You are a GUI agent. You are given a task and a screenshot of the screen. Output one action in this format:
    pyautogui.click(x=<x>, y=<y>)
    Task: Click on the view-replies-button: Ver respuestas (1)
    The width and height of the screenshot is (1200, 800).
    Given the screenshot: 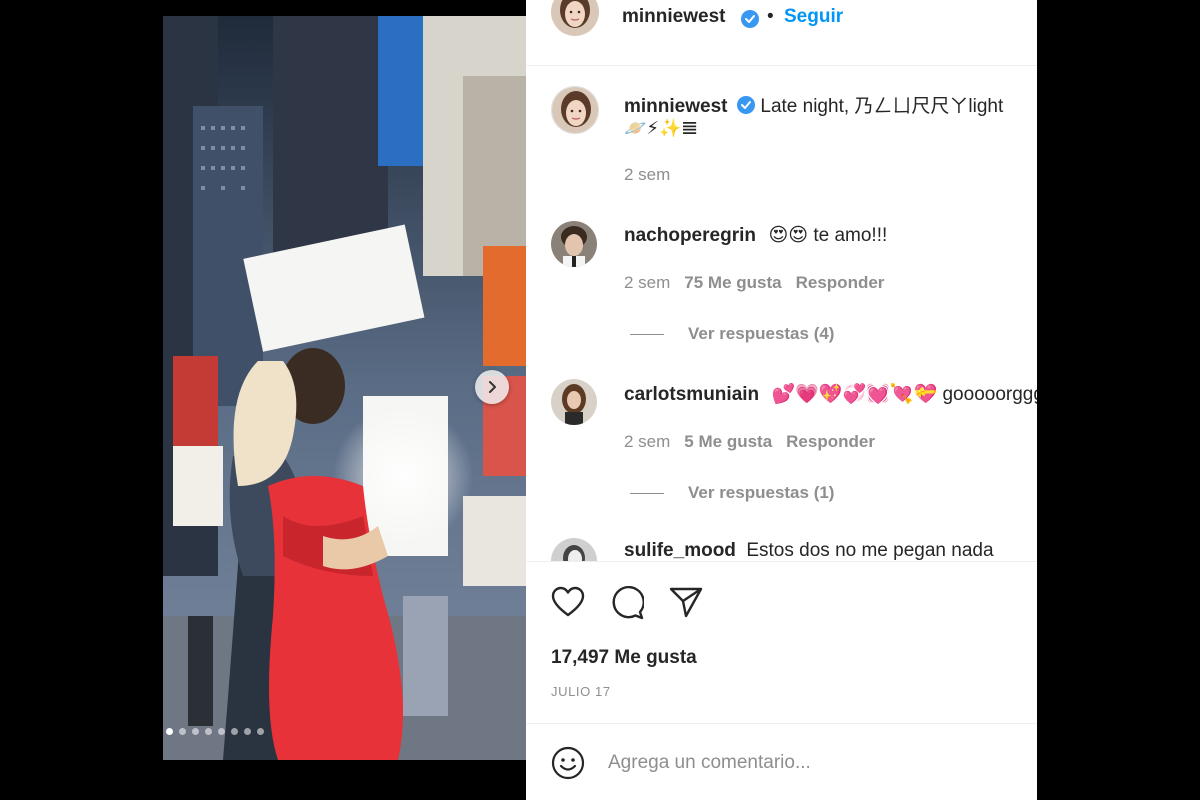 What is the action you would take?
    pyautogui.click(x=732, y=493)
    